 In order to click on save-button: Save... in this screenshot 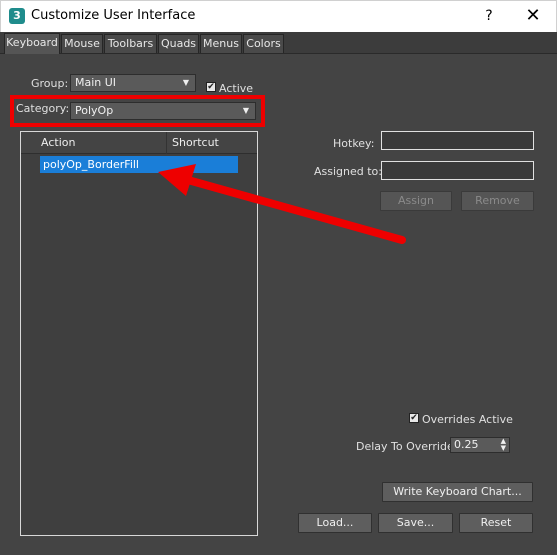, I will do `click(415, 523)`.